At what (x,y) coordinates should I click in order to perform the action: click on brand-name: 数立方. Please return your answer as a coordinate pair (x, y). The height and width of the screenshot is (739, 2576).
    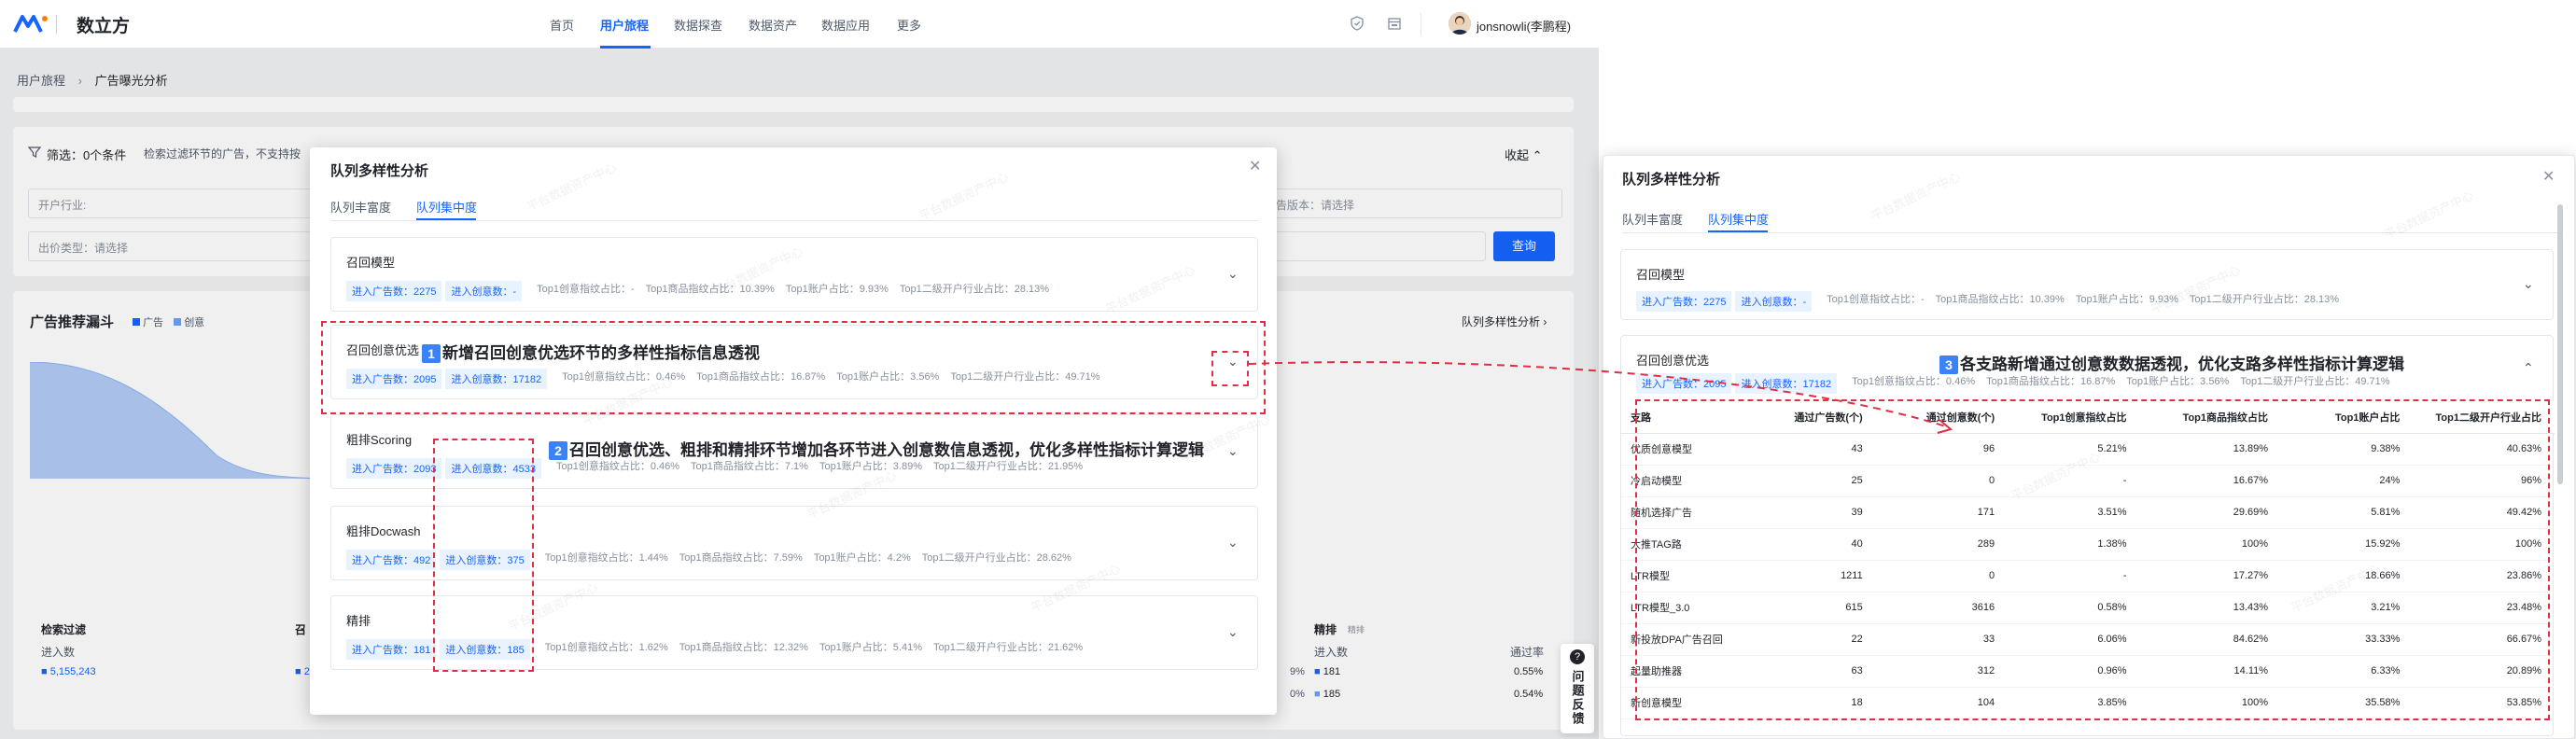
    Looking at the image, I should click on (104, 26).